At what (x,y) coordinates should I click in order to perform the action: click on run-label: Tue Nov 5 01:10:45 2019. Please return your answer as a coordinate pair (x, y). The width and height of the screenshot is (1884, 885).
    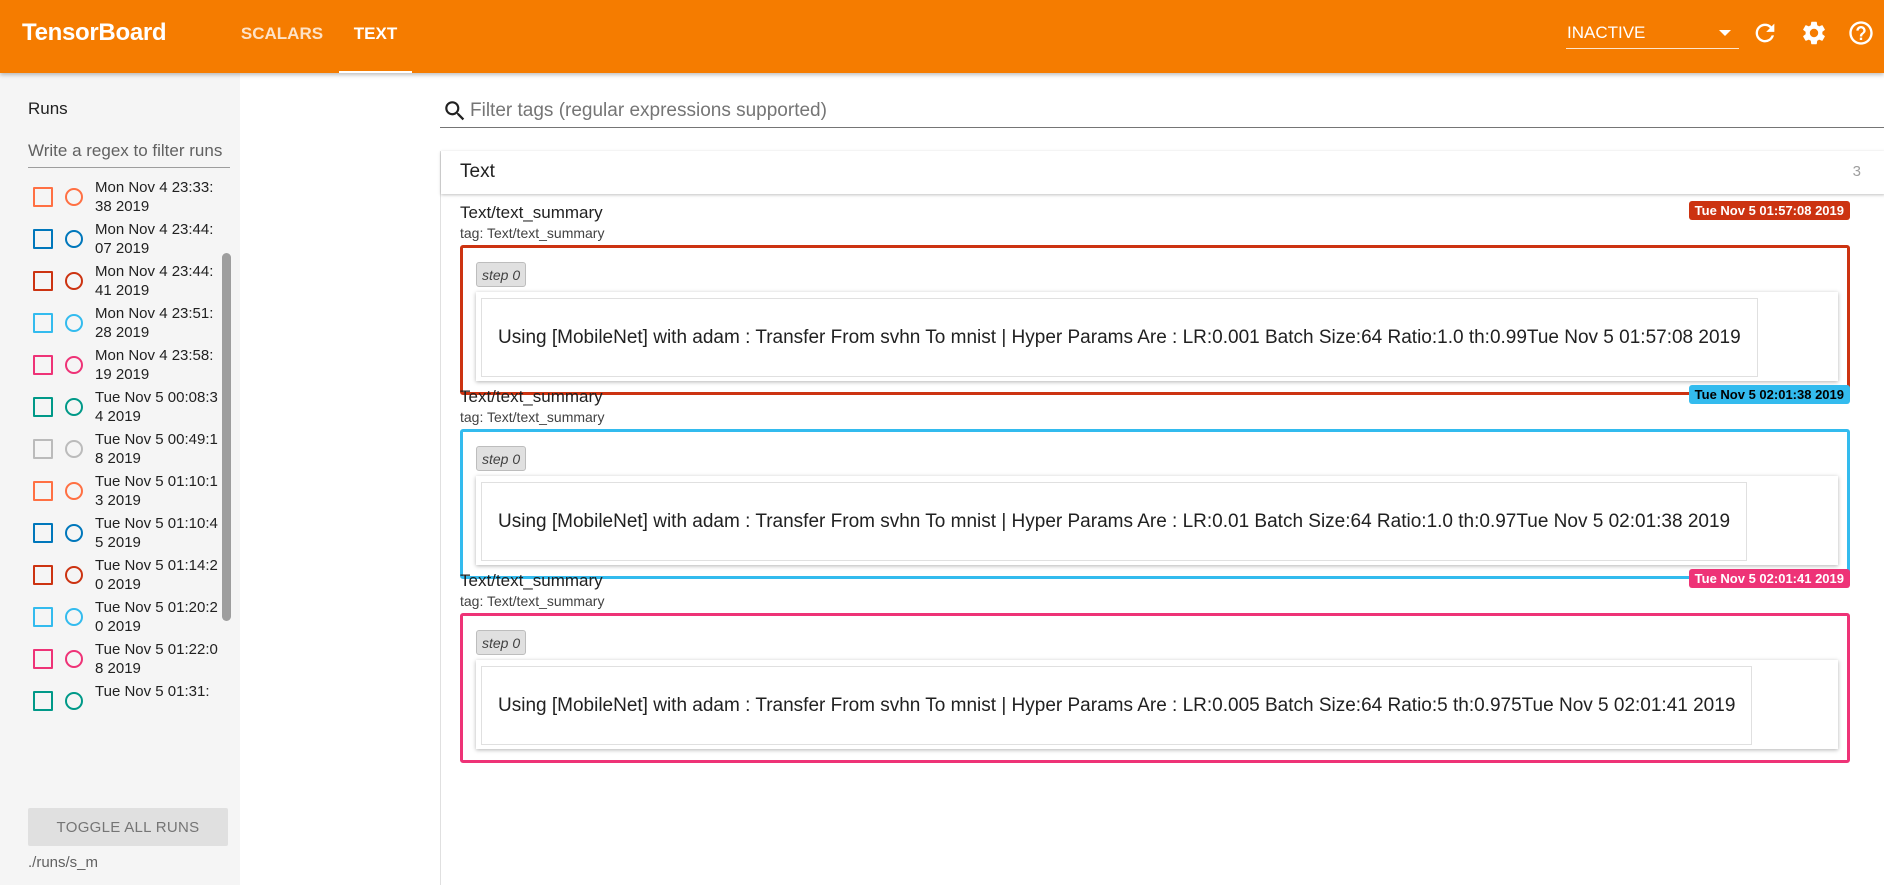
    Looking at the image, I should click on (156, 533).